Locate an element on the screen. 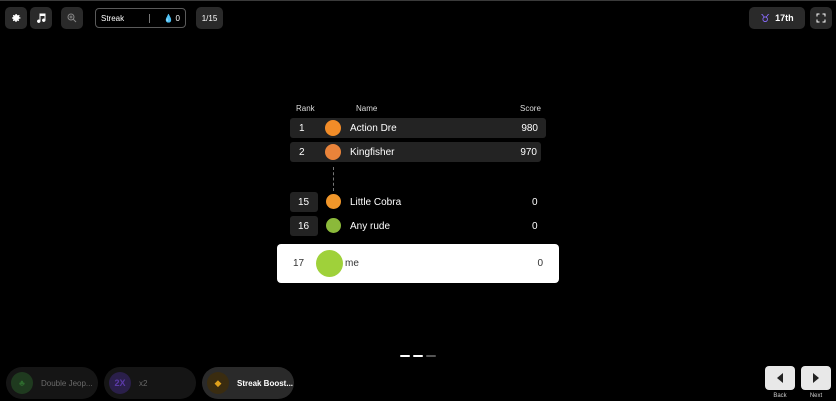 Image resolution: width=836 pixels, height=401 pixels. powerup-x2: 2X x2 is located at coordinates (150, 383).